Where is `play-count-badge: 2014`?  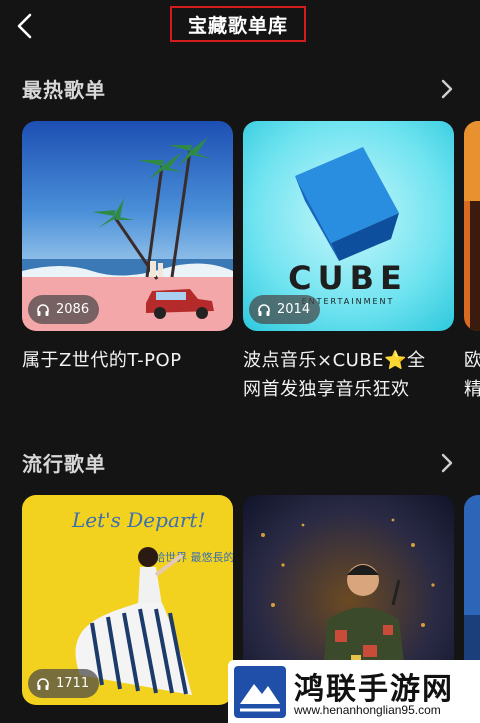
play-count-badge: 2014 is located at coordinates (285, 309).